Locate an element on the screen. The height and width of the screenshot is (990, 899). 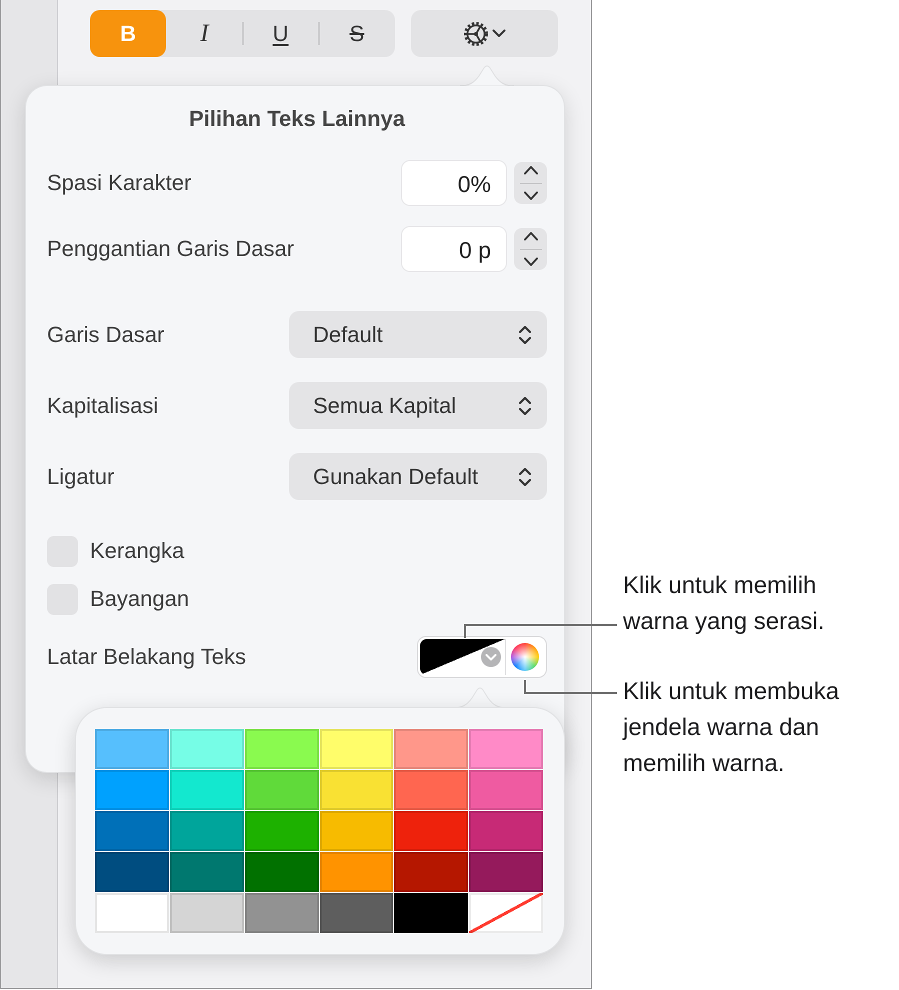
no-color-swatch is located at coordinates (506, 913).